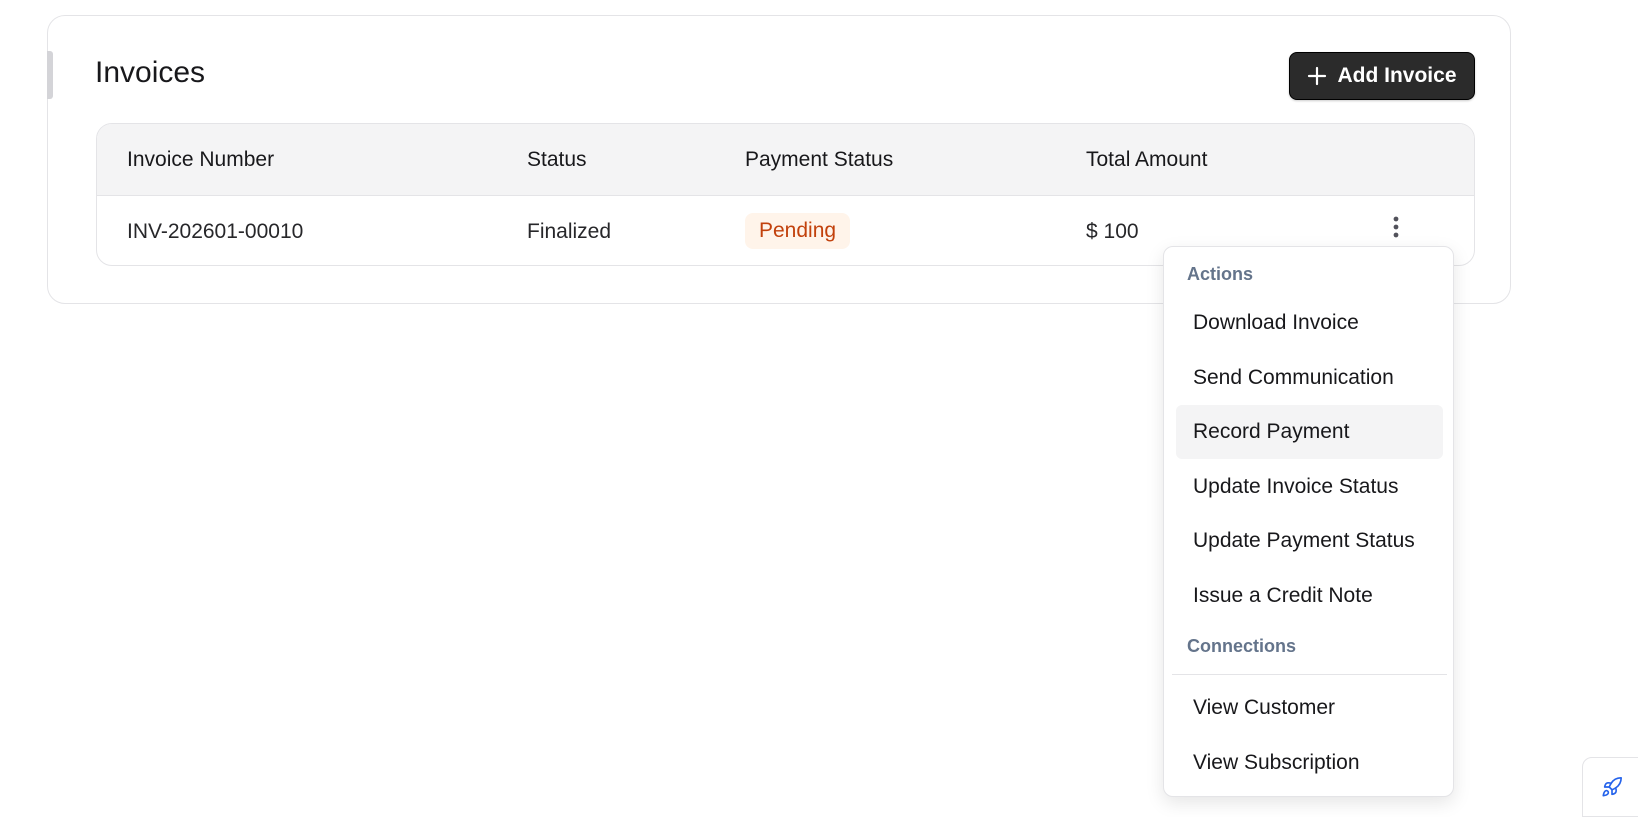 This screenshot has width=1638, height=817. What do you see at coordinates (201, 159) in the screenshot?
I see `column-header-invoice-number: Invoice Number` at bounding box center [201, 159].